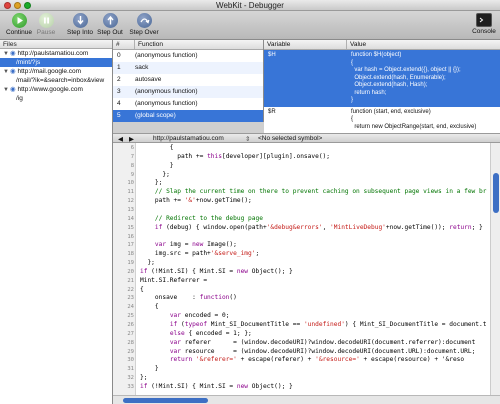 Image resolution: width=500 pixels, height=404 pixels. Describe the element at coordinates (56, 44) in the screenshot. I see `files-header: Files` at that location.